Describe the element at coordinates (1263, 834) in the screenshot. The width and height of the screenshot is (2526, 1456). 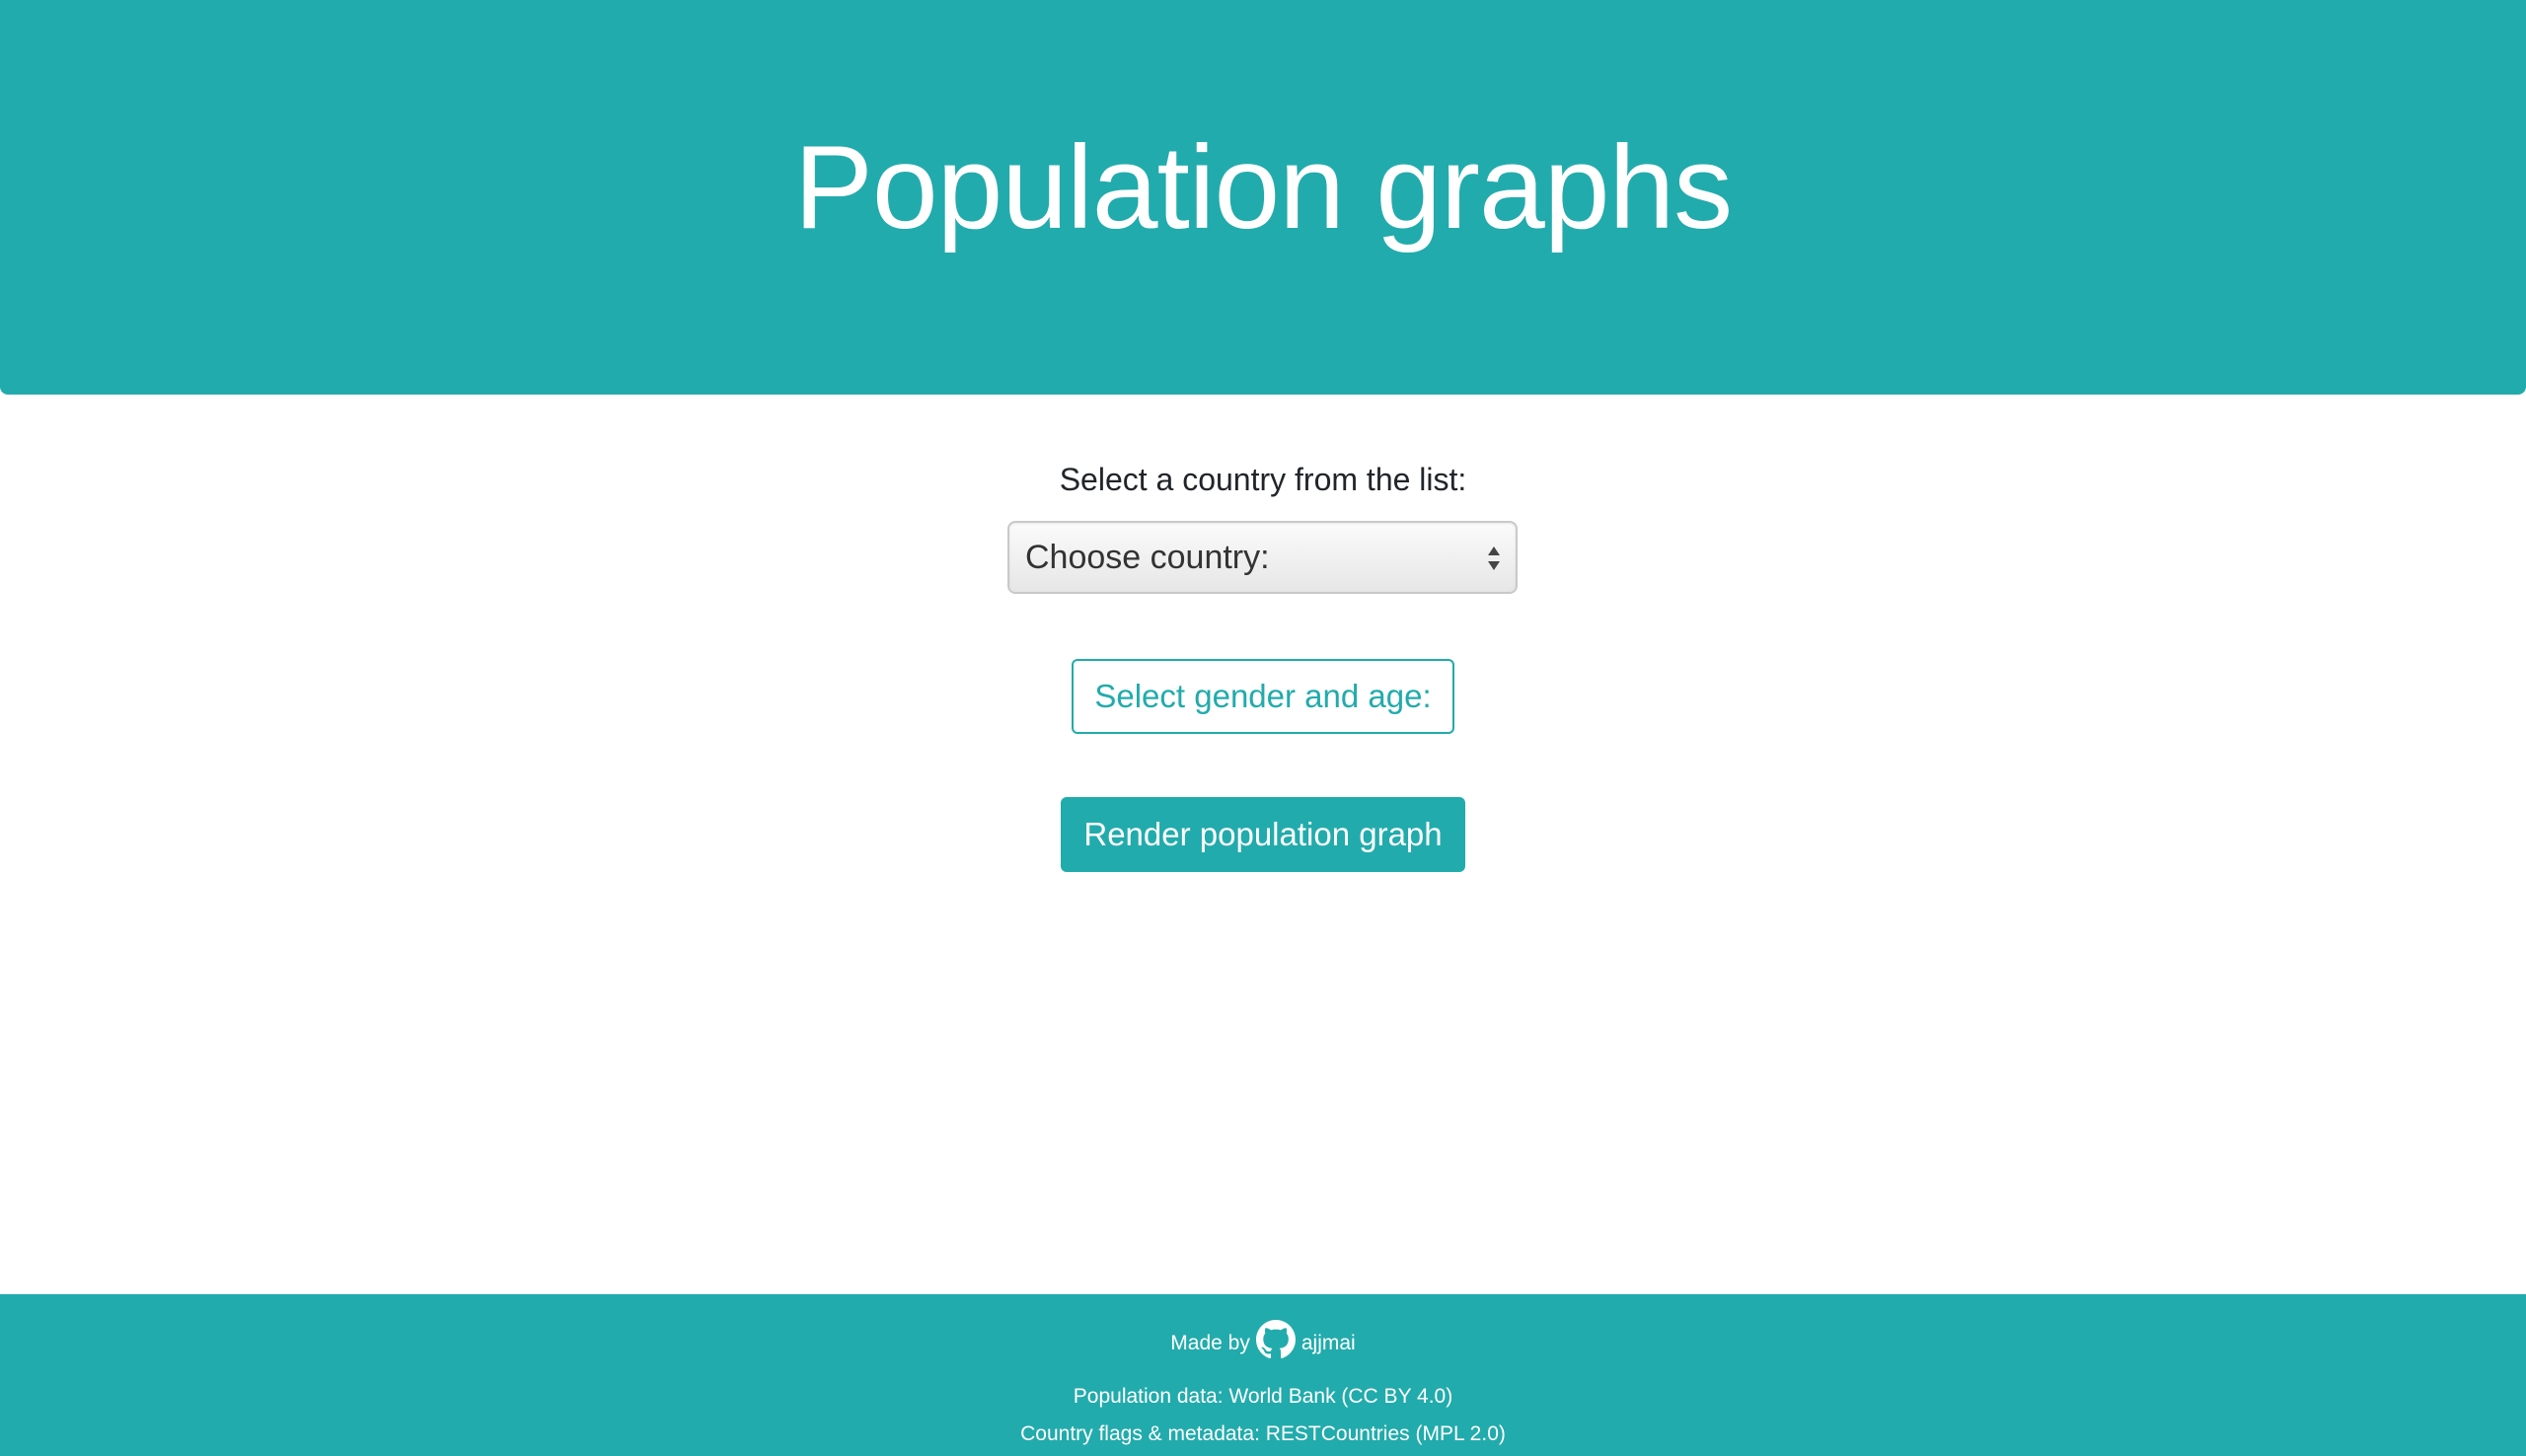
I see `render-population-graph-button: Render population graph` at that location.